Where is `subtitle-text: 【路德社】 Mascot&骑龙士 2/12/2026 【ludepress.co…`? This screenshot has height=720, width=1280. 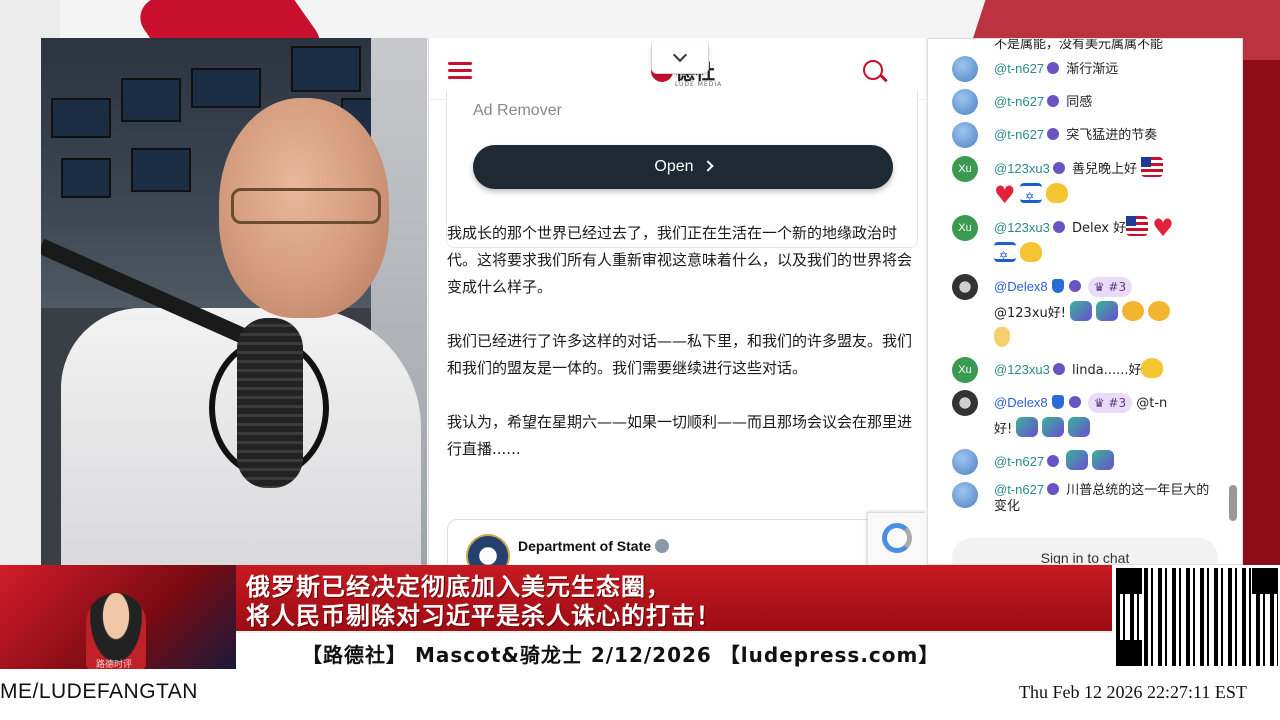 subtitle-text: 【路德社】 Mascot&骑龙士 2/12/2026 【ludepress.co… is located at coordinates (621, 655).